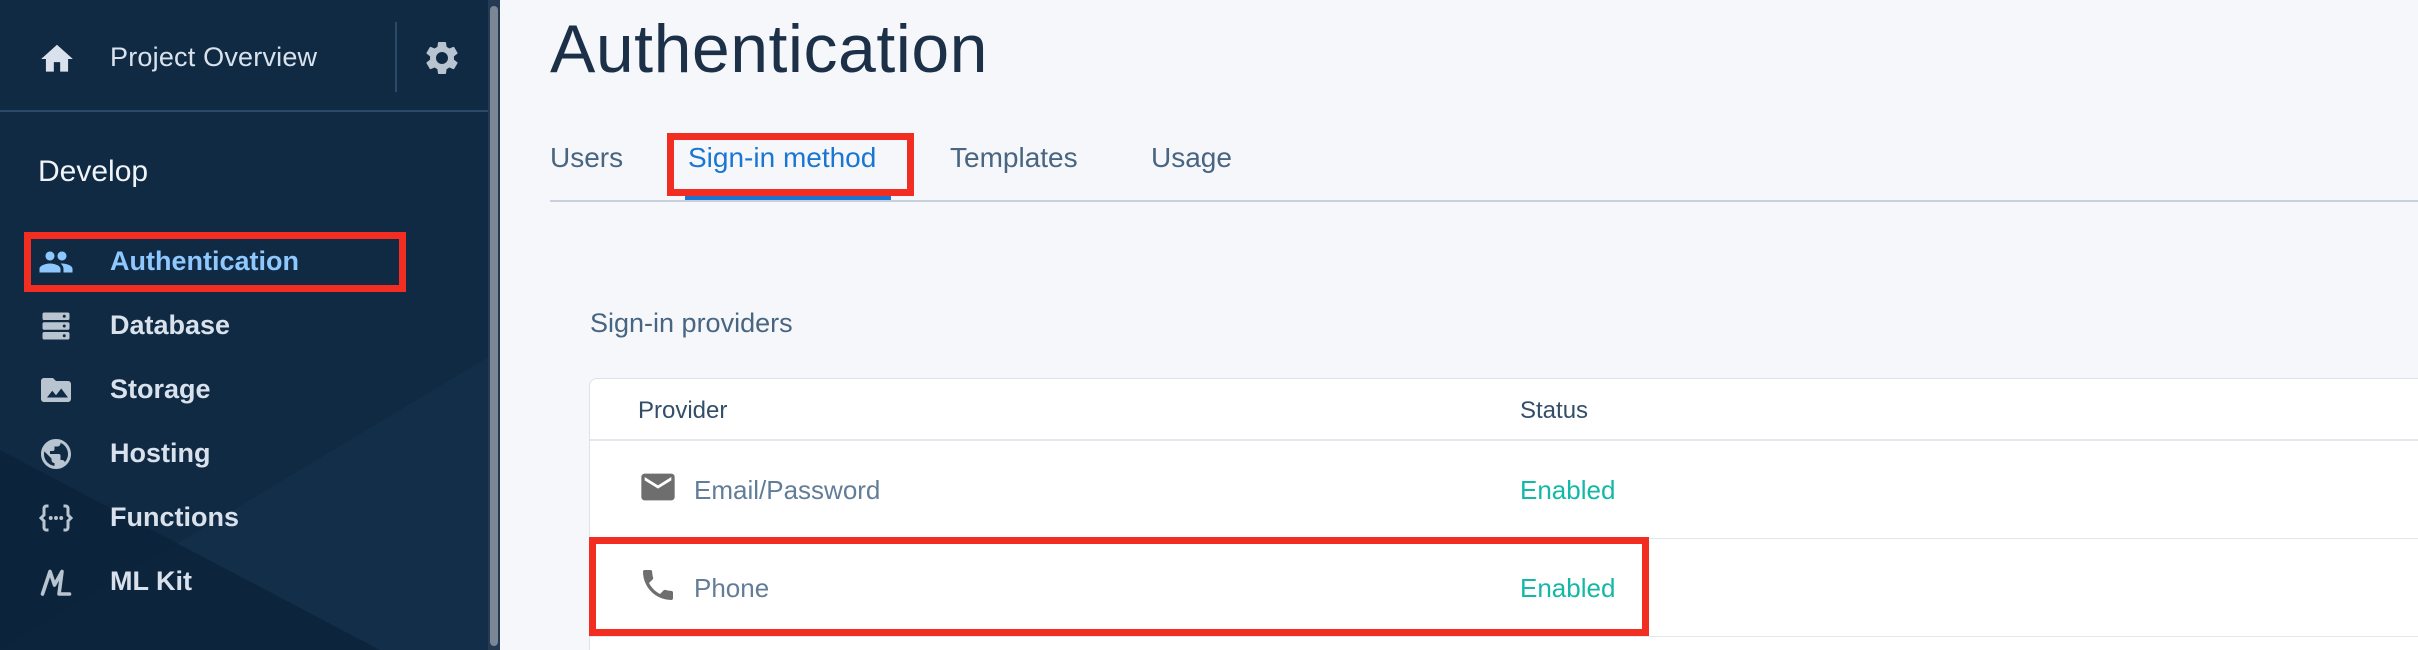  I want to click on header-divider, so click(396, 57).